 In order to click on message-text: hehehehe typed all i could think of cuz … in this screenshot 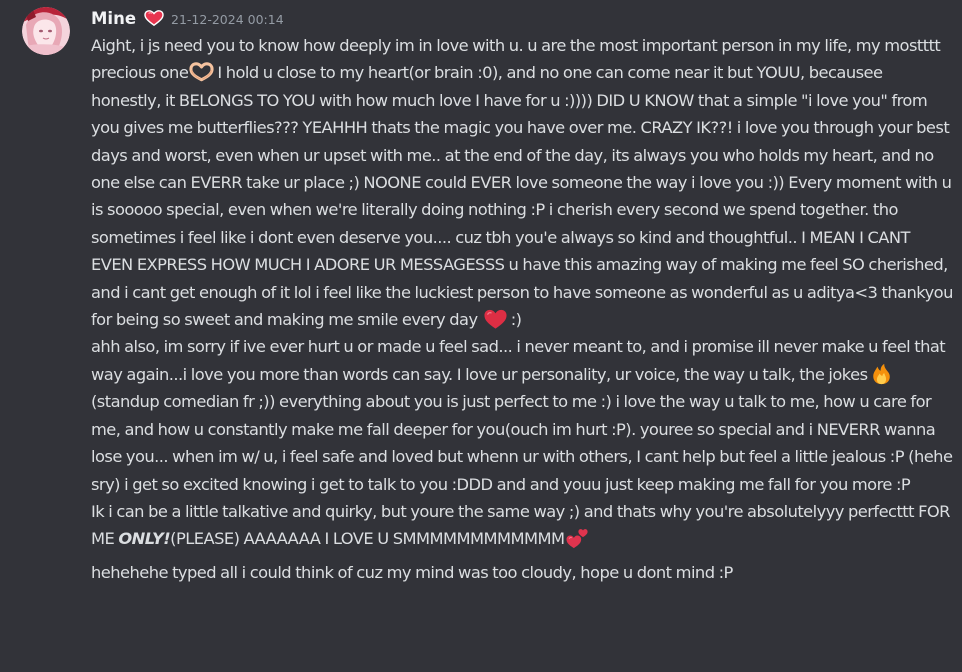, I will do `click(412, 572)`.